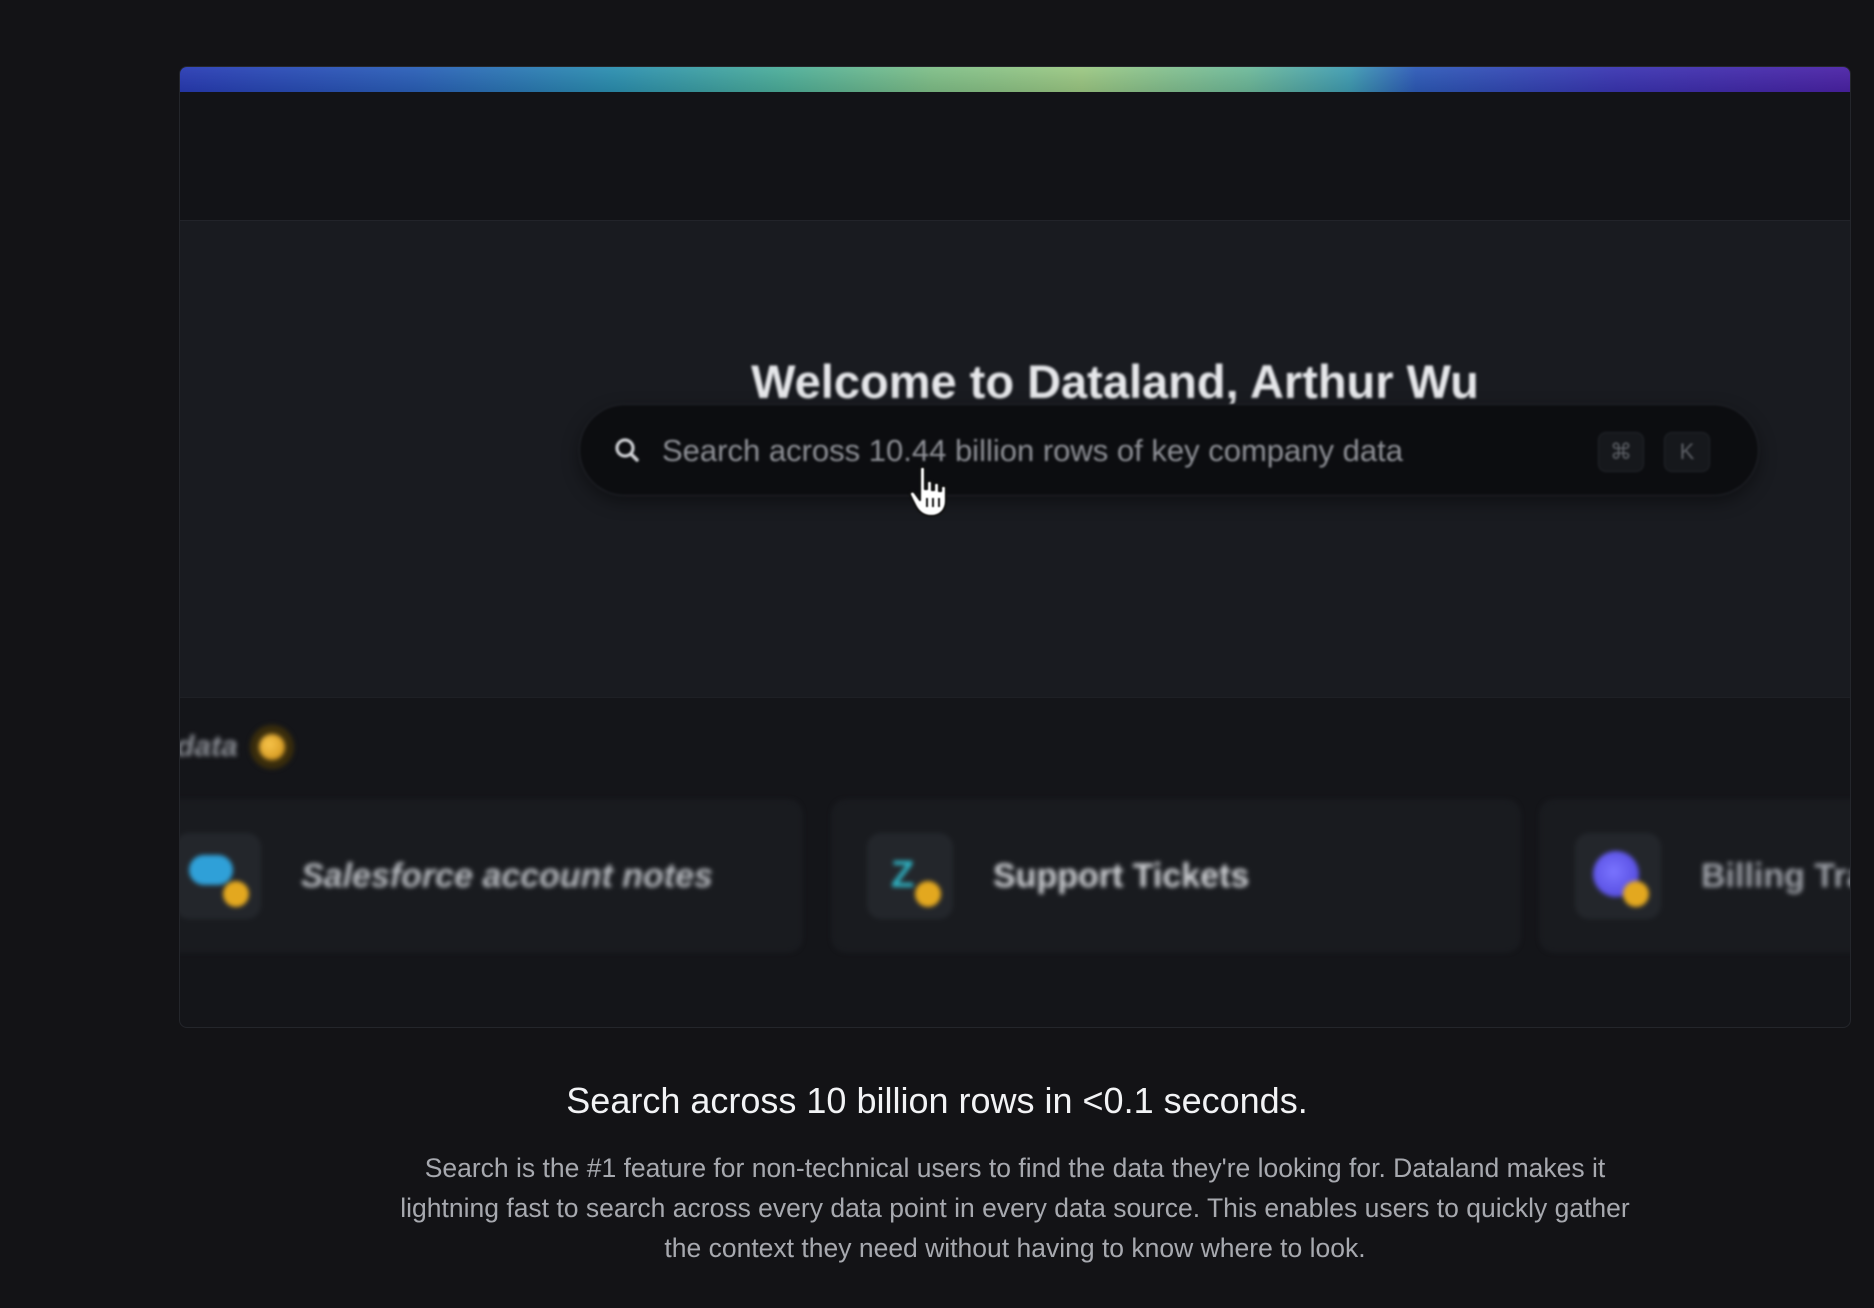  I want to click on section-heading: data, so click(237, 747).